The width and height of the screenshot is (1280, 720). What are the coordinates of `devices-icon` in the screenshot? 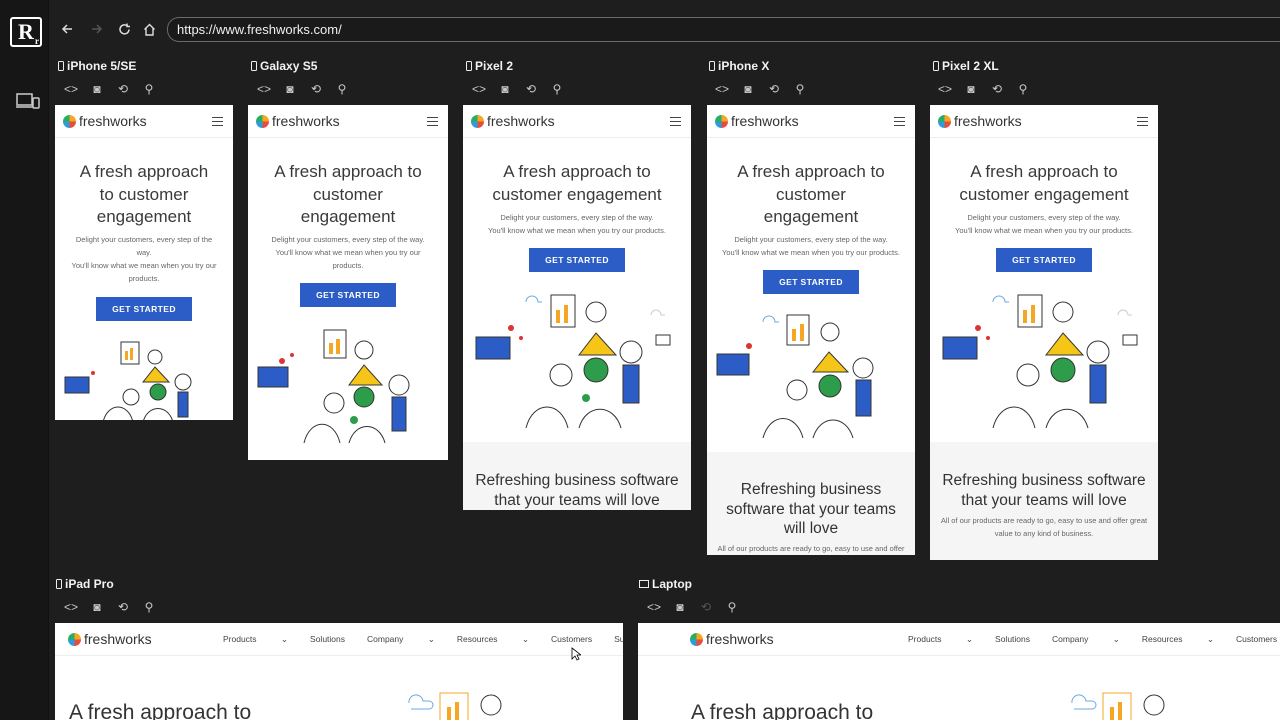 It's located at (28, 103).